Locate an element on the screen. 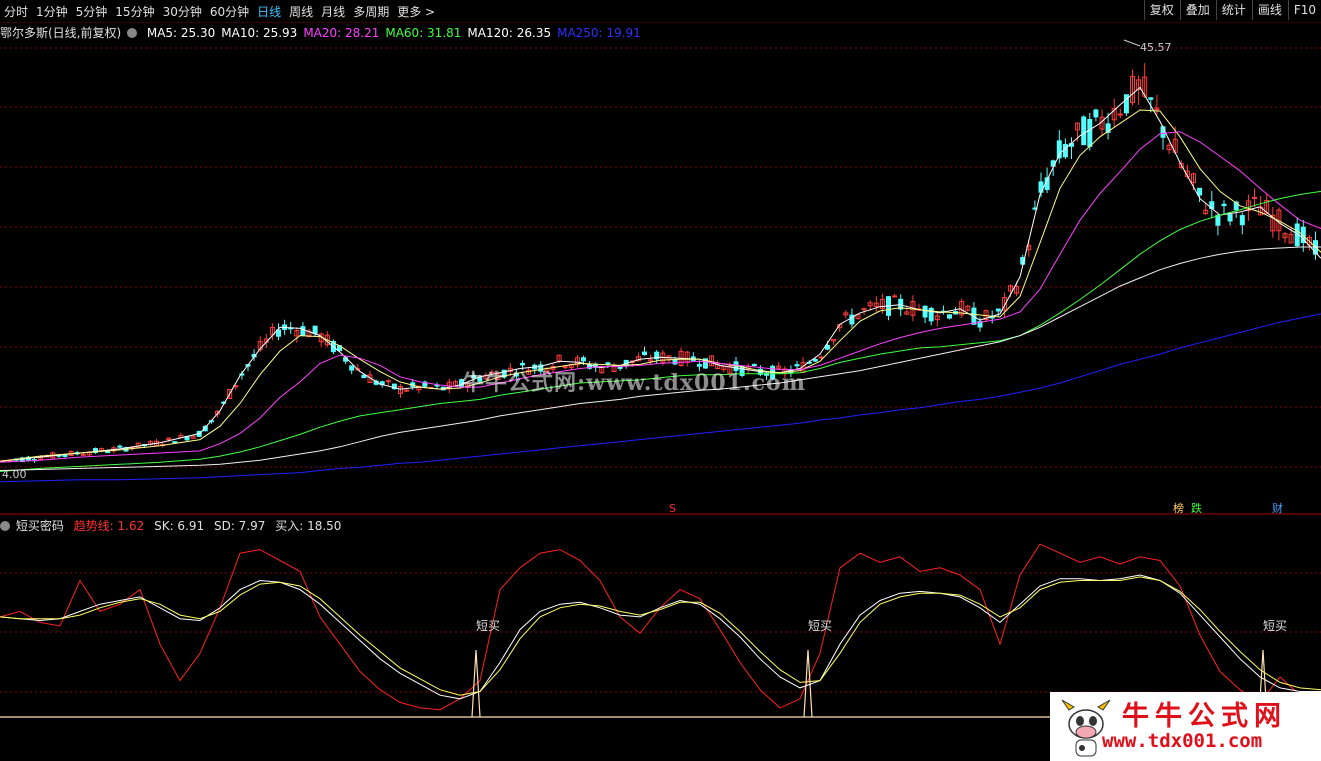  center-watermark: 牛牛公式网:www.tdx001.com is located at coordinates (634, 383).